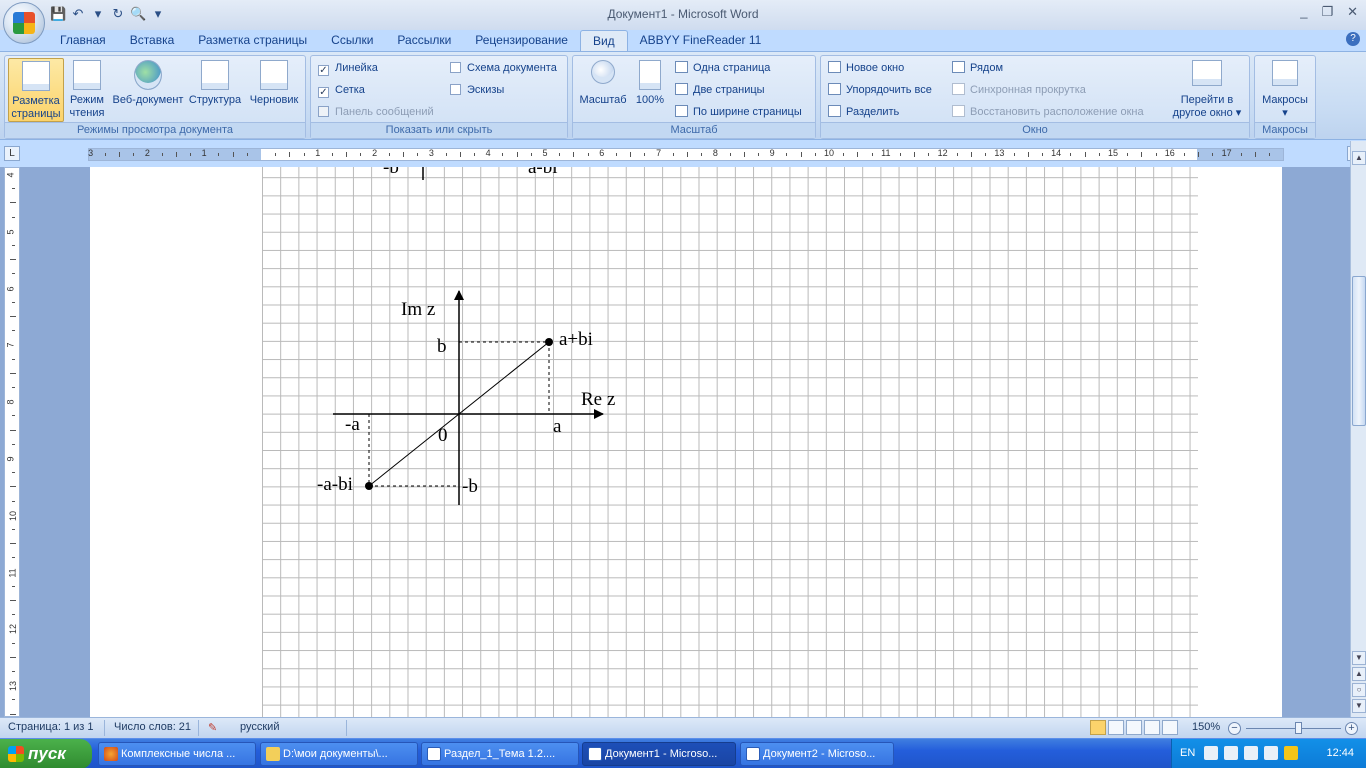 The image size is (1366, 768). I want to click on side-by-side-button: Рядом, so click(977, 68).